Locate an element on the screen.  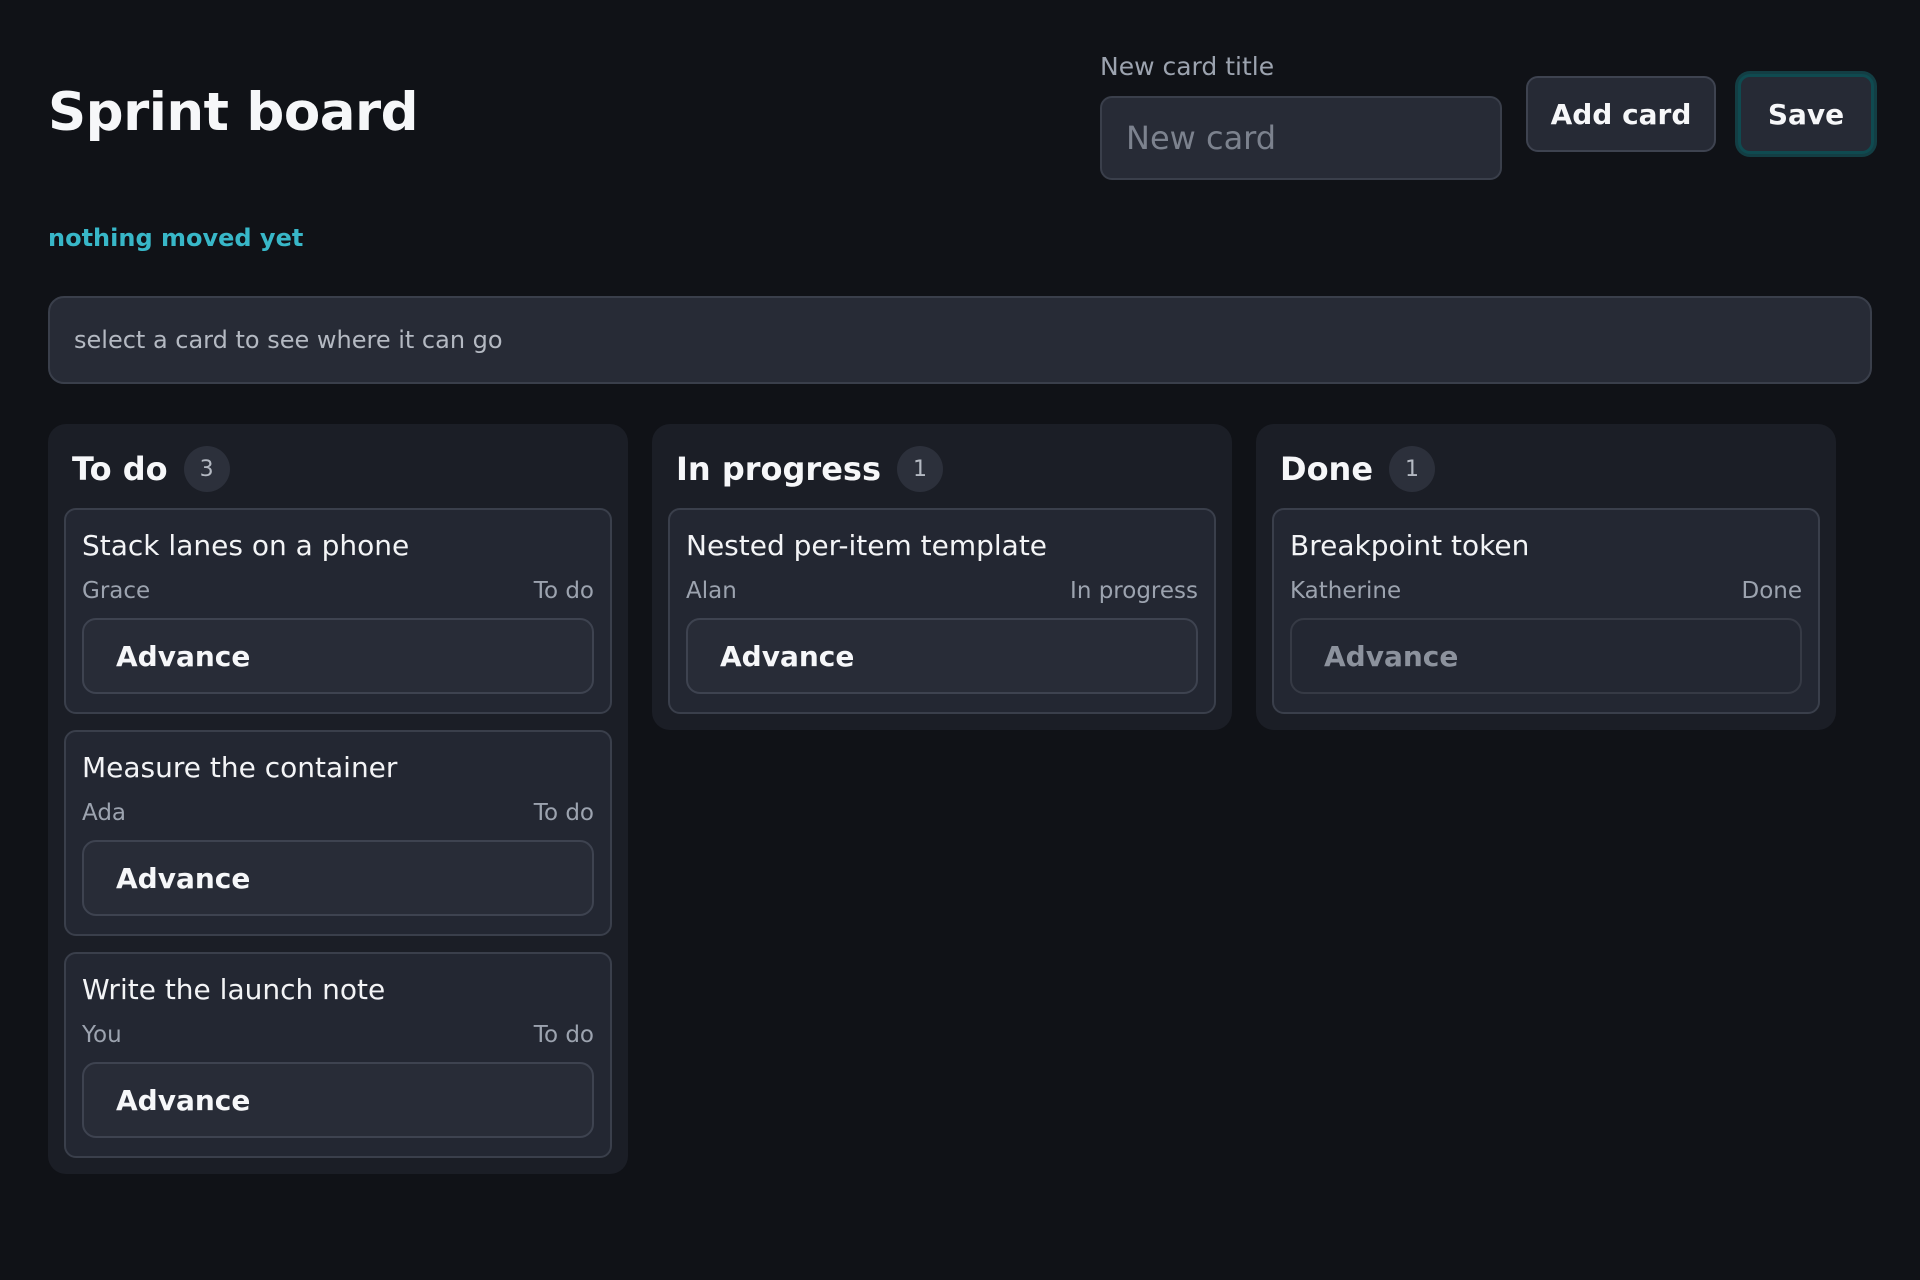
page-title: Sprint board is located at coordinates (233, 112).